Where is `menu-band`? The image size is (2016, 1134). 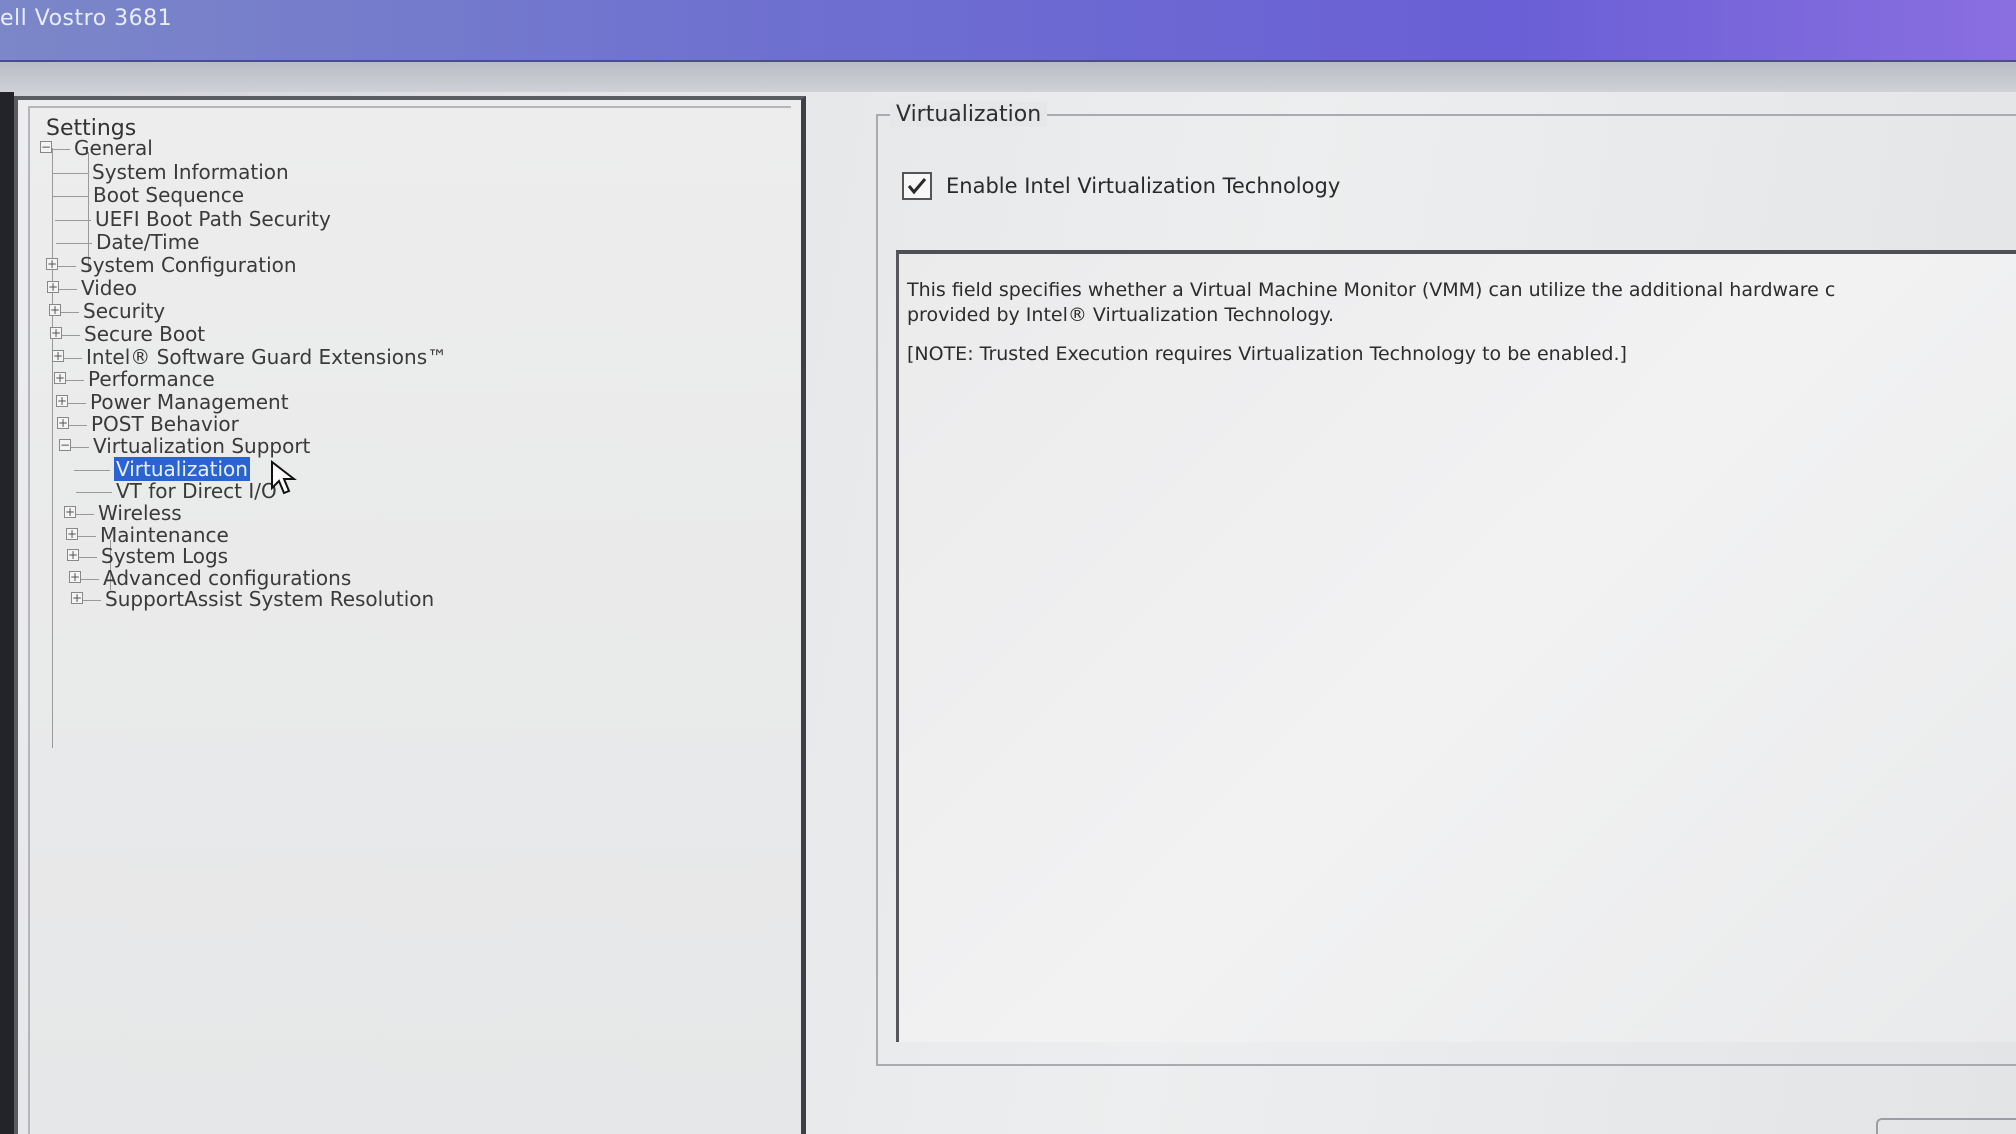 menu-band is located at coordinates (1008, 77).